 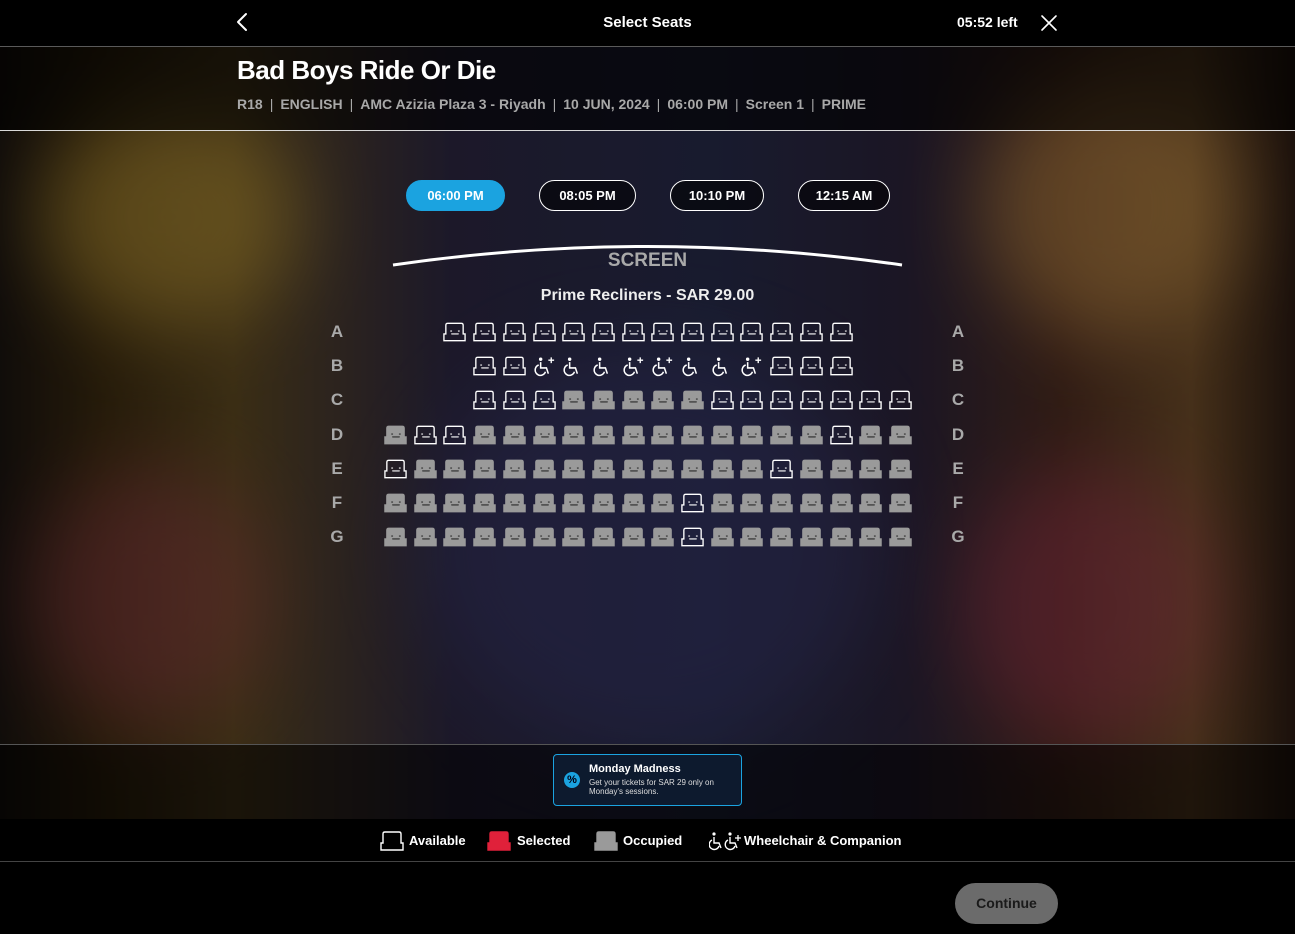 I want to click on top-bar: Select Seats 05:52 left, so click(x=647, y=23).